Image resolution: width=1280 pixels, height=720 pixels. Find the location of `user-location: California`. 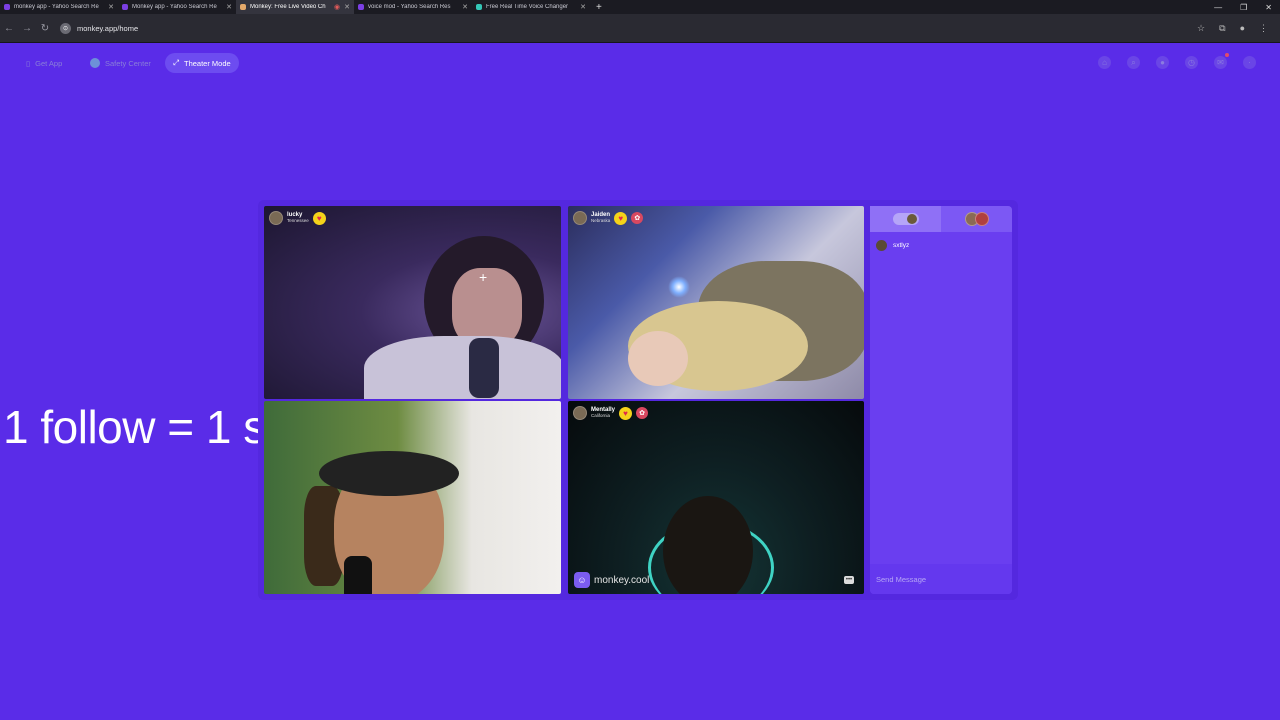

user-location: California is located at coordinates (601, 415).